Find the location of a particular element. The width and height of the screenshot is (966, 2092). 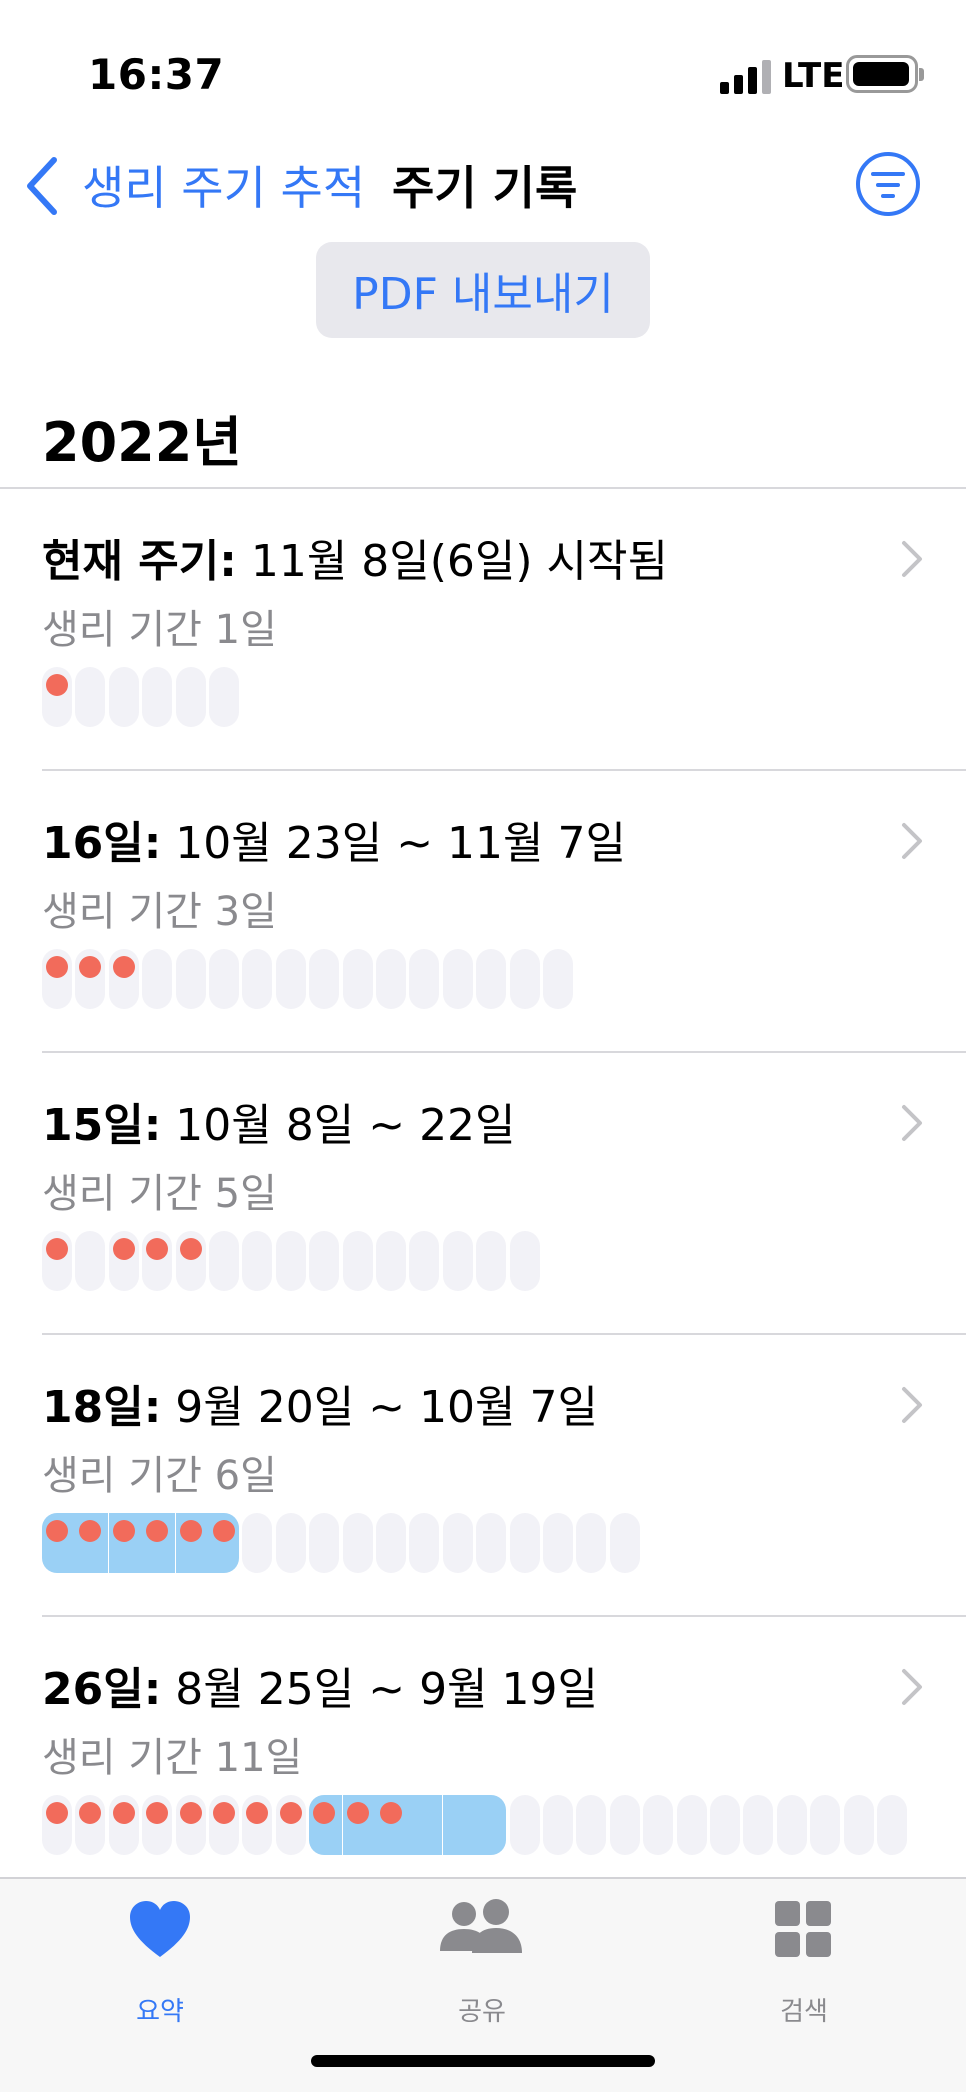

grid-icon is located at coordinates (803, 1929).